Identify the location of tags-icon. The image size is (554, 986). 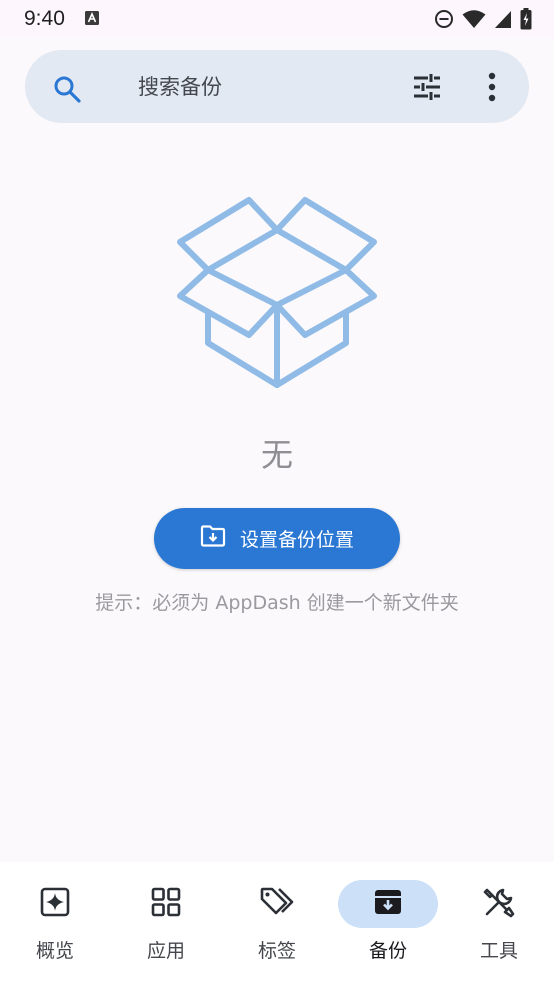
(277, 904).